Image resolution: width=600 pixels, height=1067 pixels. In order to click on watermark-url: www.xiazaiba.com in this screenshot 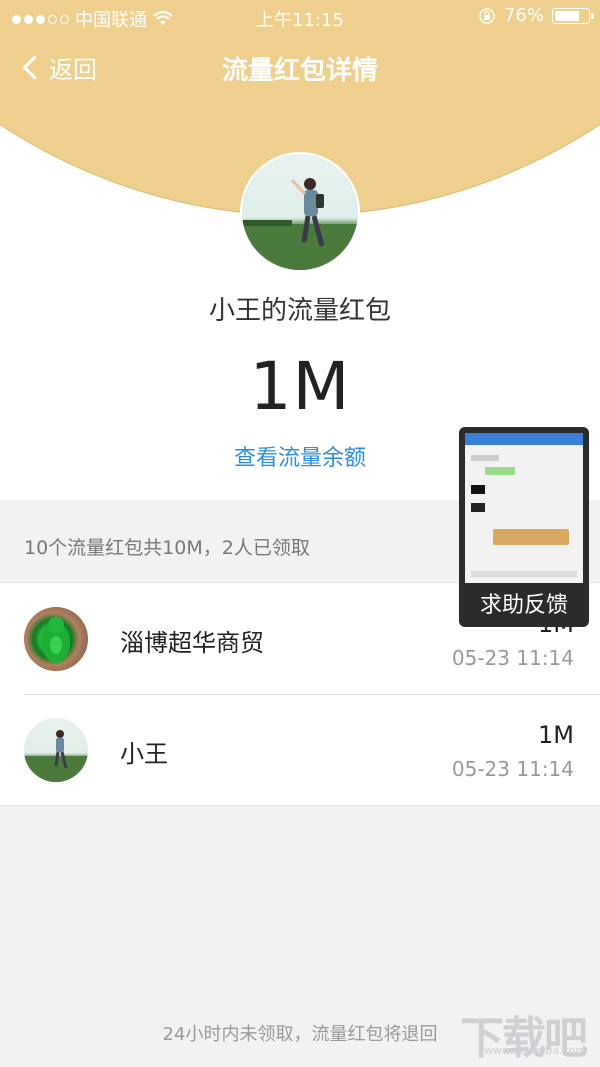, I will do `click(534, 1050)`.